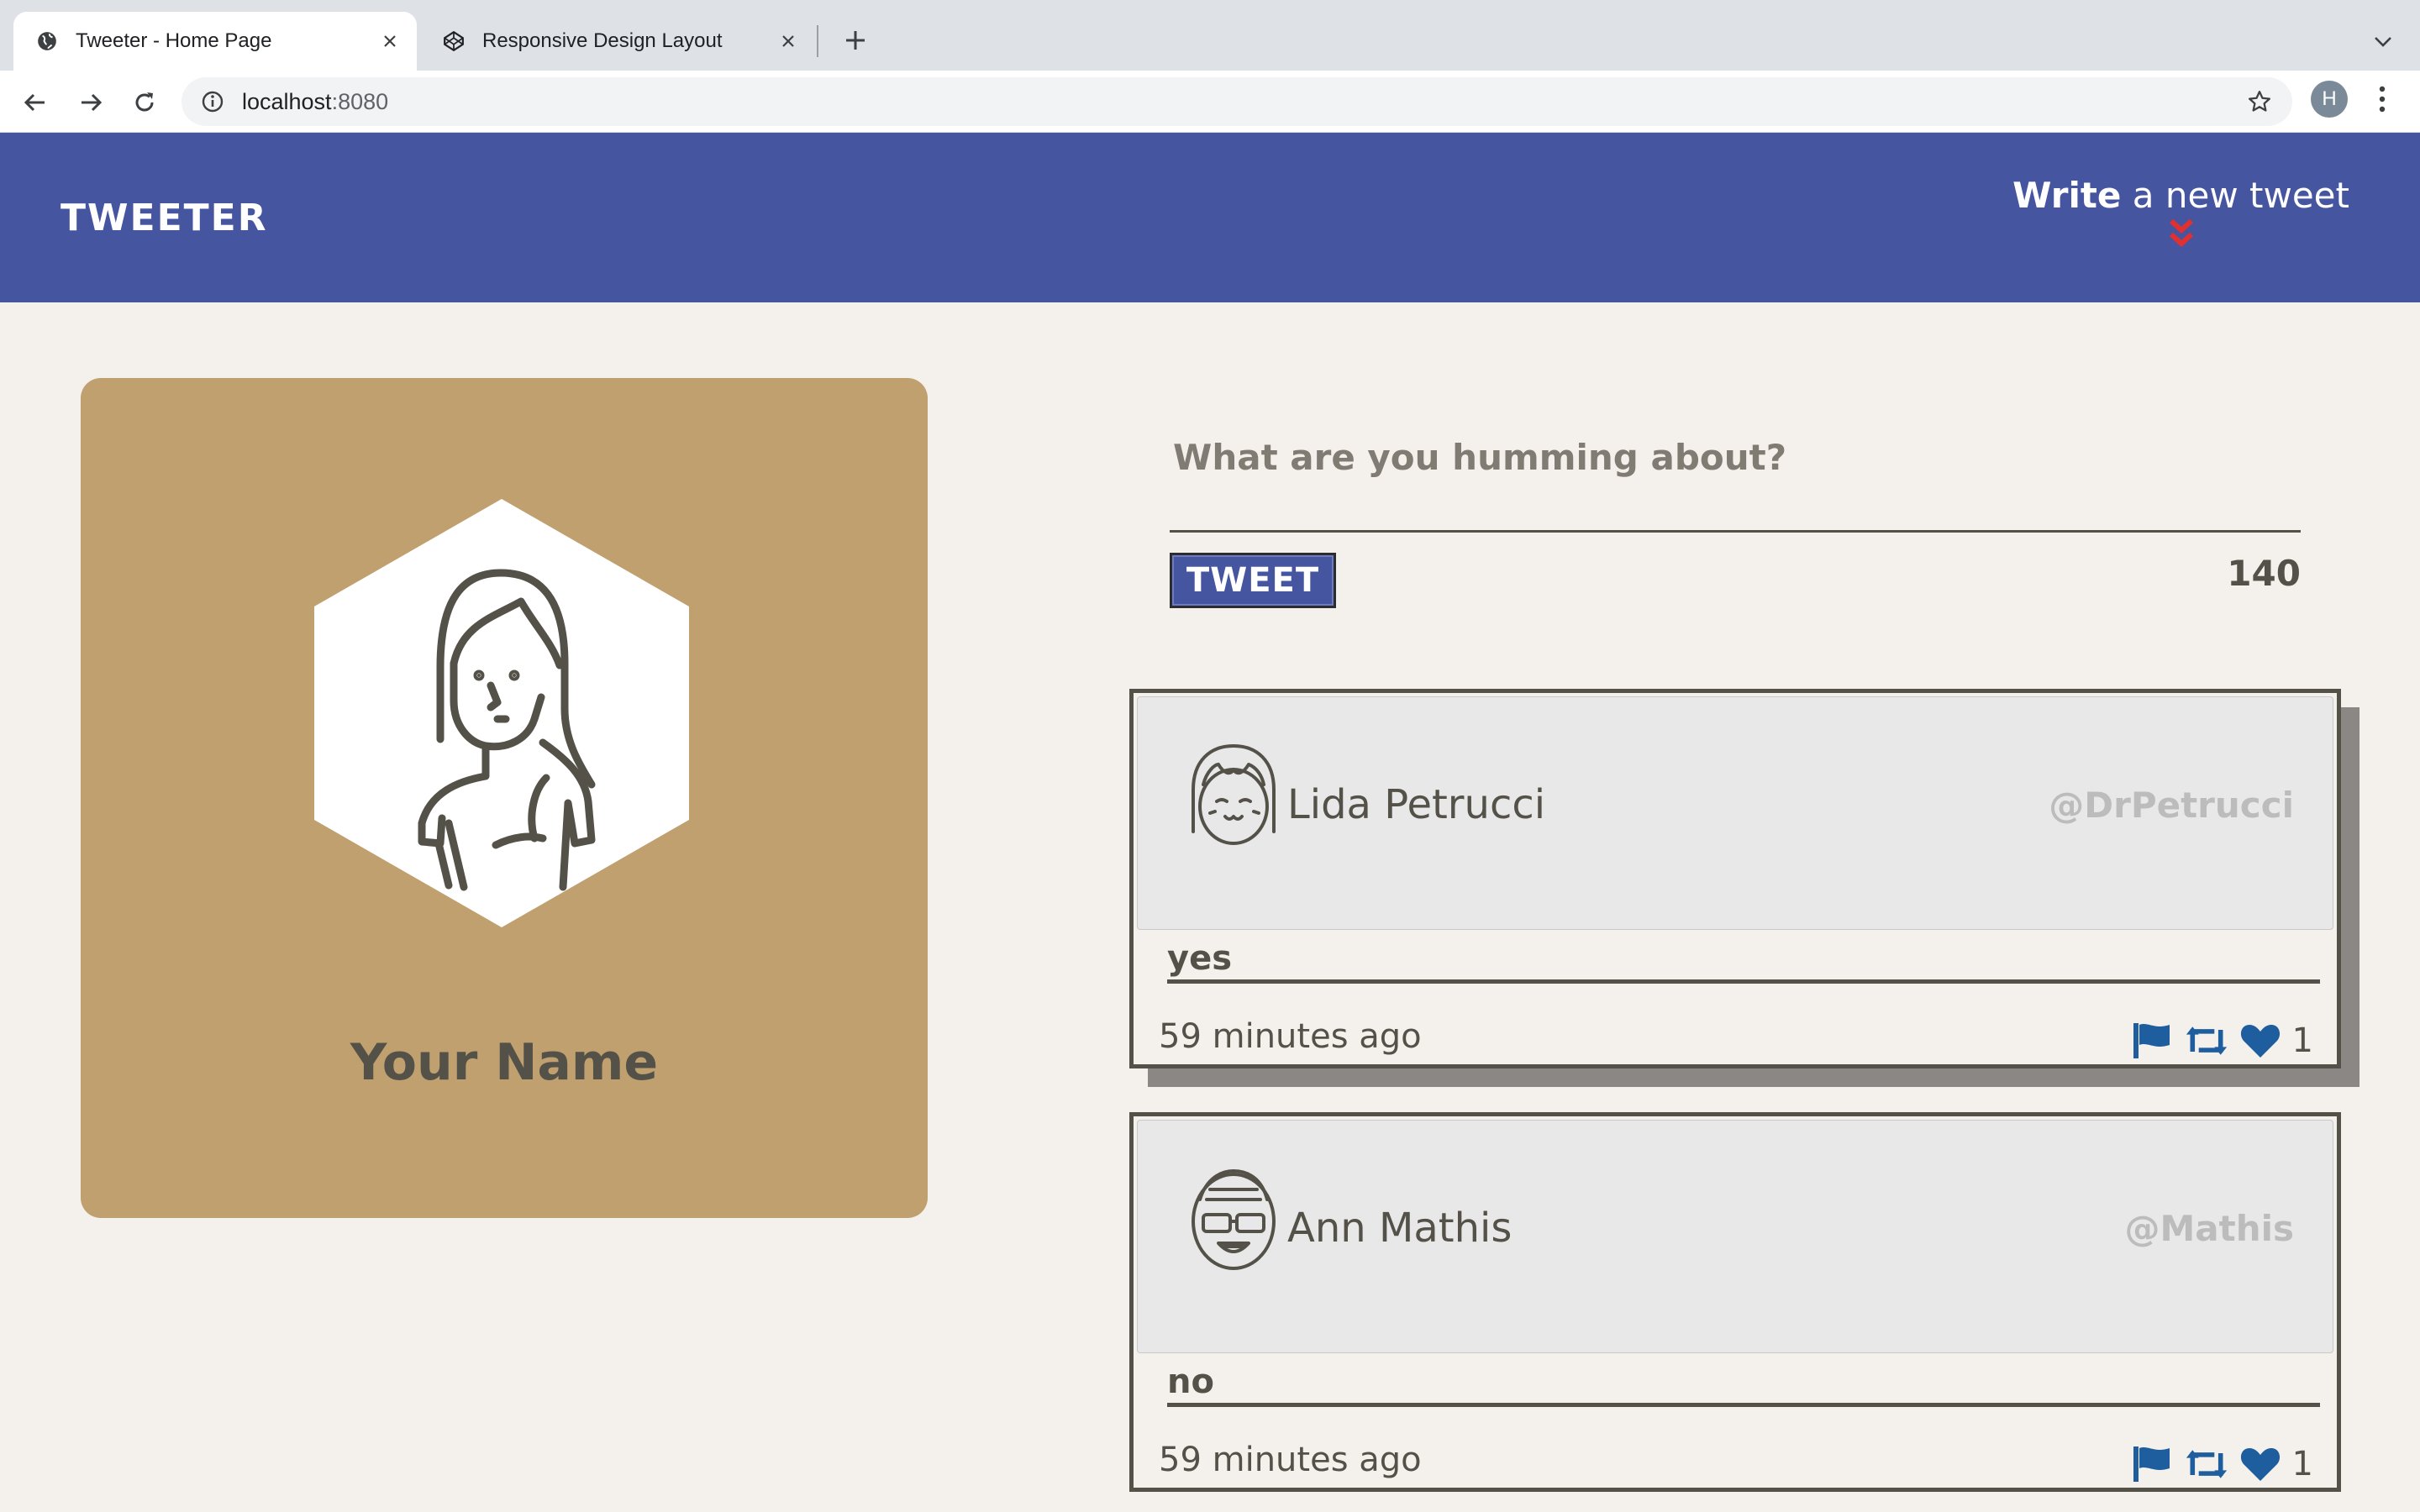 The image size is (2420, 1512). Describe the element at coordinates (2329, 99) in the screenshot. I see `profile-avatar: H` at that location.